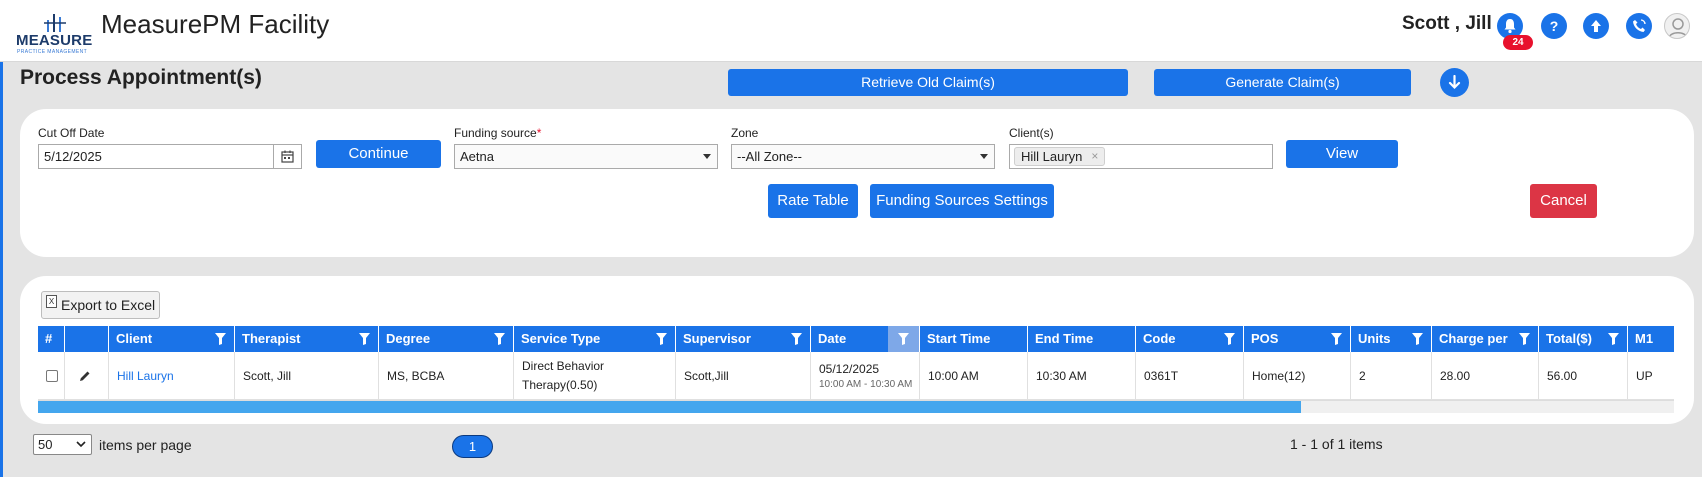 This screenshot has height=477, width=1702. Describe the element at coordinates (1583, 339) in the screenshot. I see `column-header-total: Total($)` at that location.